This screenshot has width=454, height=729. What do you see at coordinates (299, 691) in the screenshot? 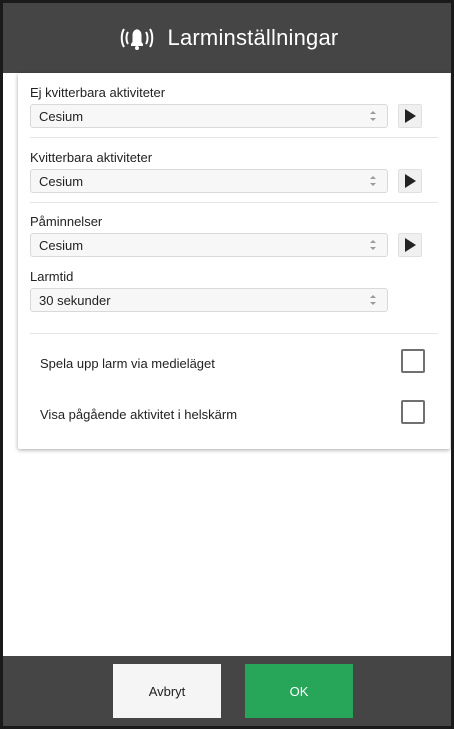
I see `ok-button: OK` at bounding box center [299, 691].